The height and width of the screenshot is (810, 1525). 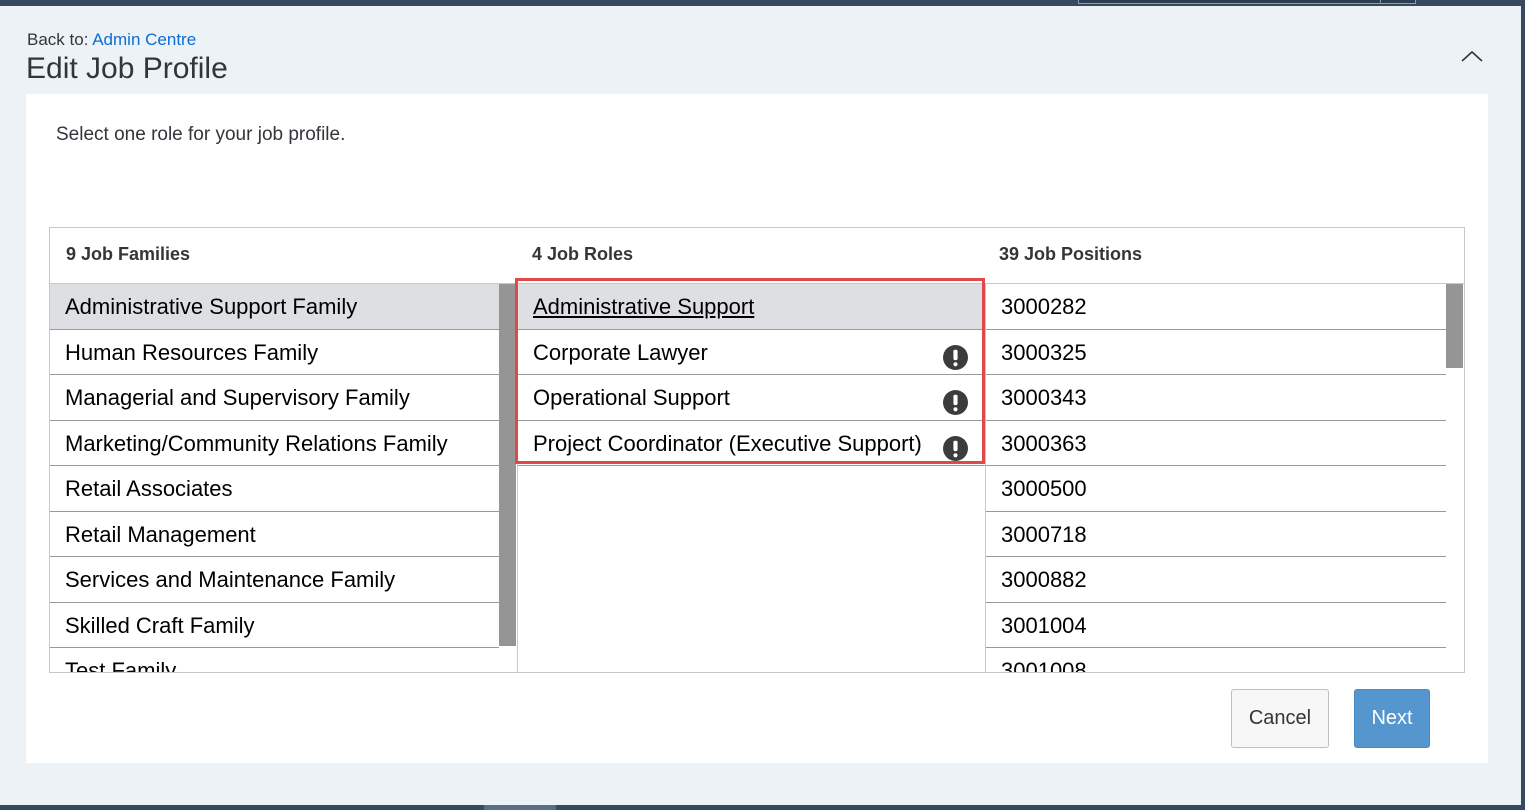 I want to click on family-row: Managerial and Supervisory Family, so click(x=274, y=398).